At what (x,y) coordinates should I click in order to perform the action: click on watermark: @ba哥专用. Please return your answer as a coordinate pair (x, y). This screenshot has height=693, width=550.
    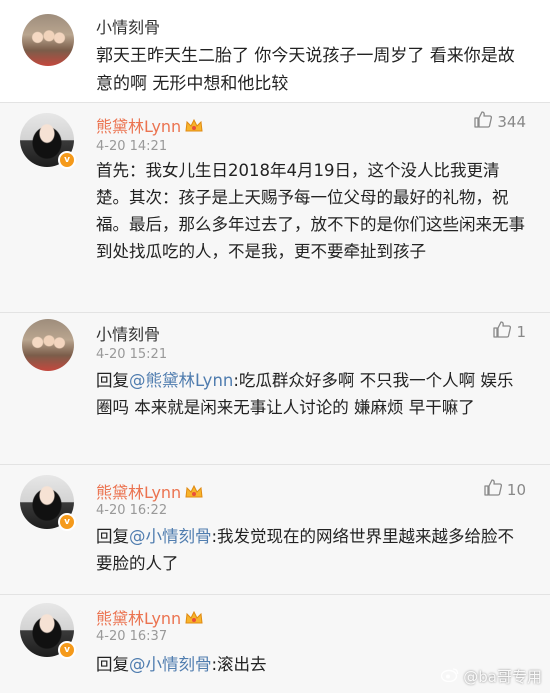
    Looking at the image, I should click on (491, 676).